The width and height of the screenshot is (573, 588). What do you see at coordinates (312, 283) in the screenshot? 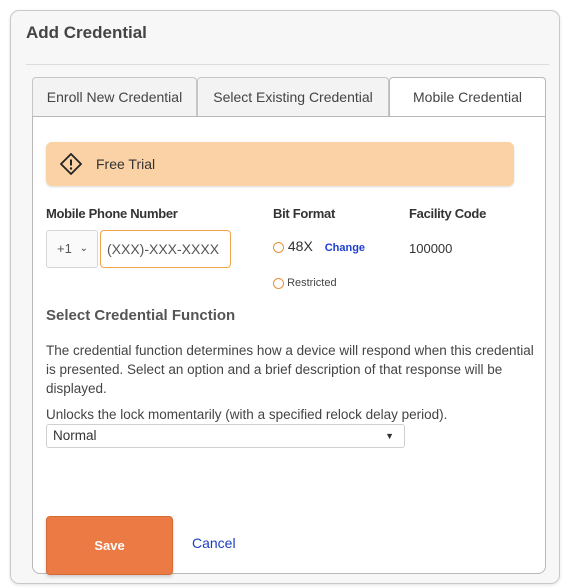
I see `restricted-label: Restricted` at bounding box center [312, 283].